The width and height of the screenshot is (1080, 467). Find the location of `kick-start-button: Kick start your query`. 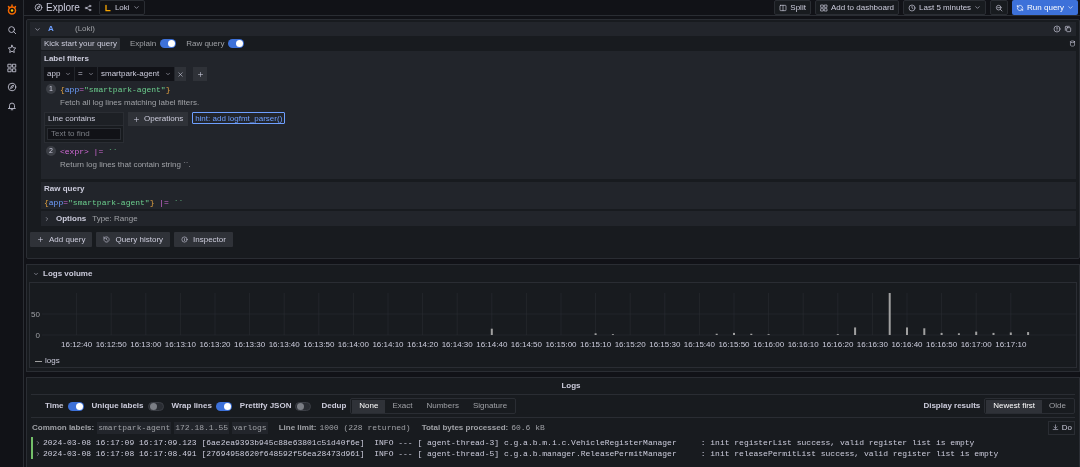

kick-start-button: Kick start your query is located at coordinates (80, 43).